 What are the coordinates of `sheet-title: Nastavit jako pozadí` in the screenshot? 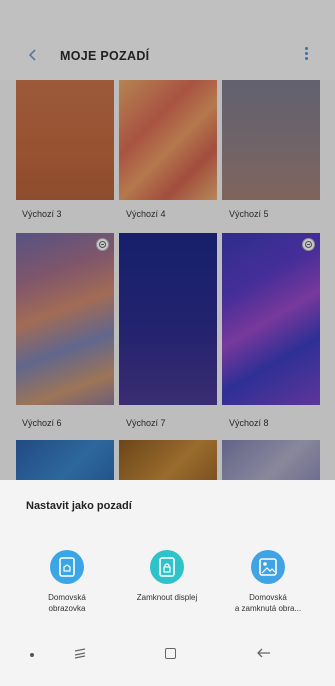 It's located at (79, 506).